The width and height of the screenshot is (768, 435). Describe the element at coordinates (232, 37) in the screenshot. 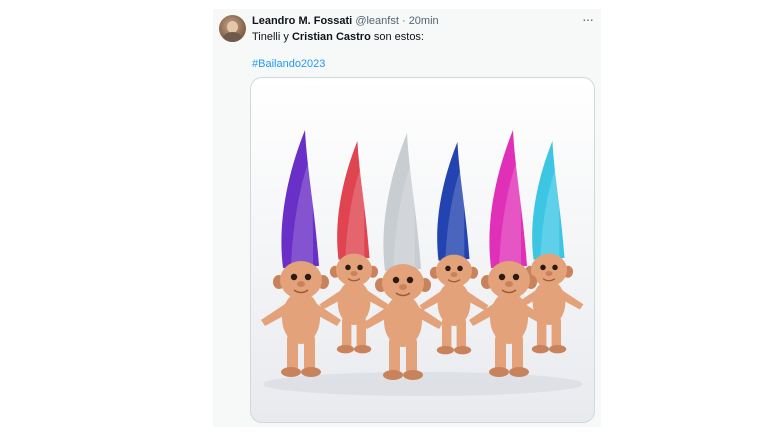

I see `avatar-body-shape` at that location.